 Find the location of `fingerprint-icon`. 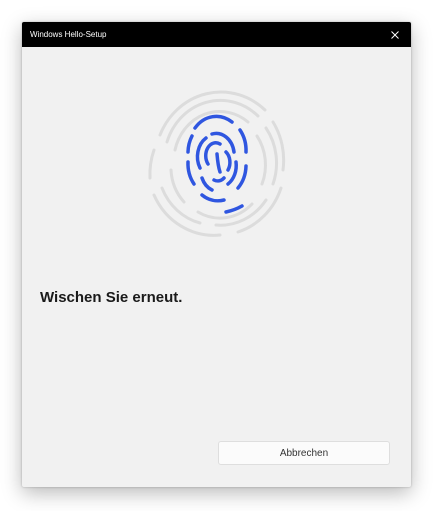

fingerprint-icon is located at coordinates (217, 163).